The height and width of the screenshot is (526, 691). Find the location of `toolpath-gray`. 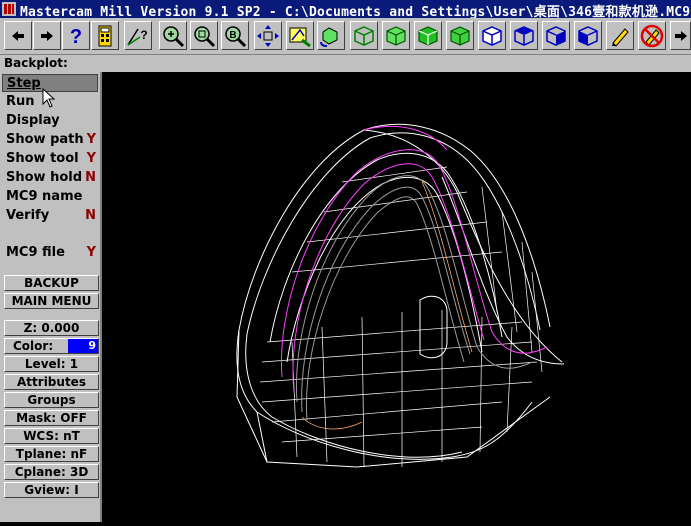

toolpath-gray is located at coordinates (414, 289).